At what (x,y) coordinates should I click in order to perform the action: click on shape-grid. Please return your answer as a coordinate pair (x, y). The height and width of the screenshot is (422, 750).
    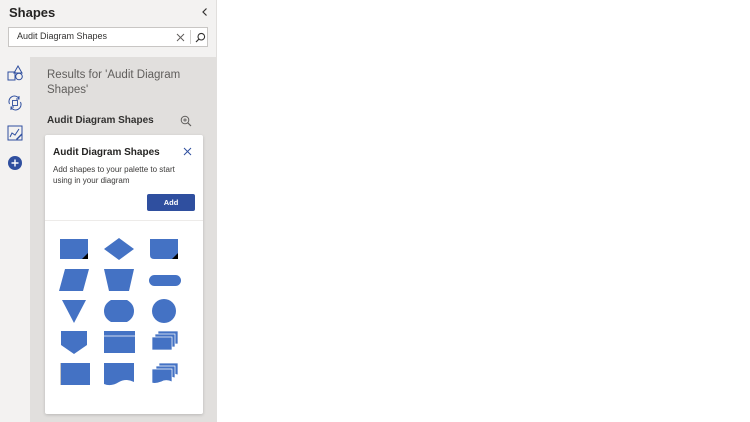
    Looking at the image, I should click on (124, 316).